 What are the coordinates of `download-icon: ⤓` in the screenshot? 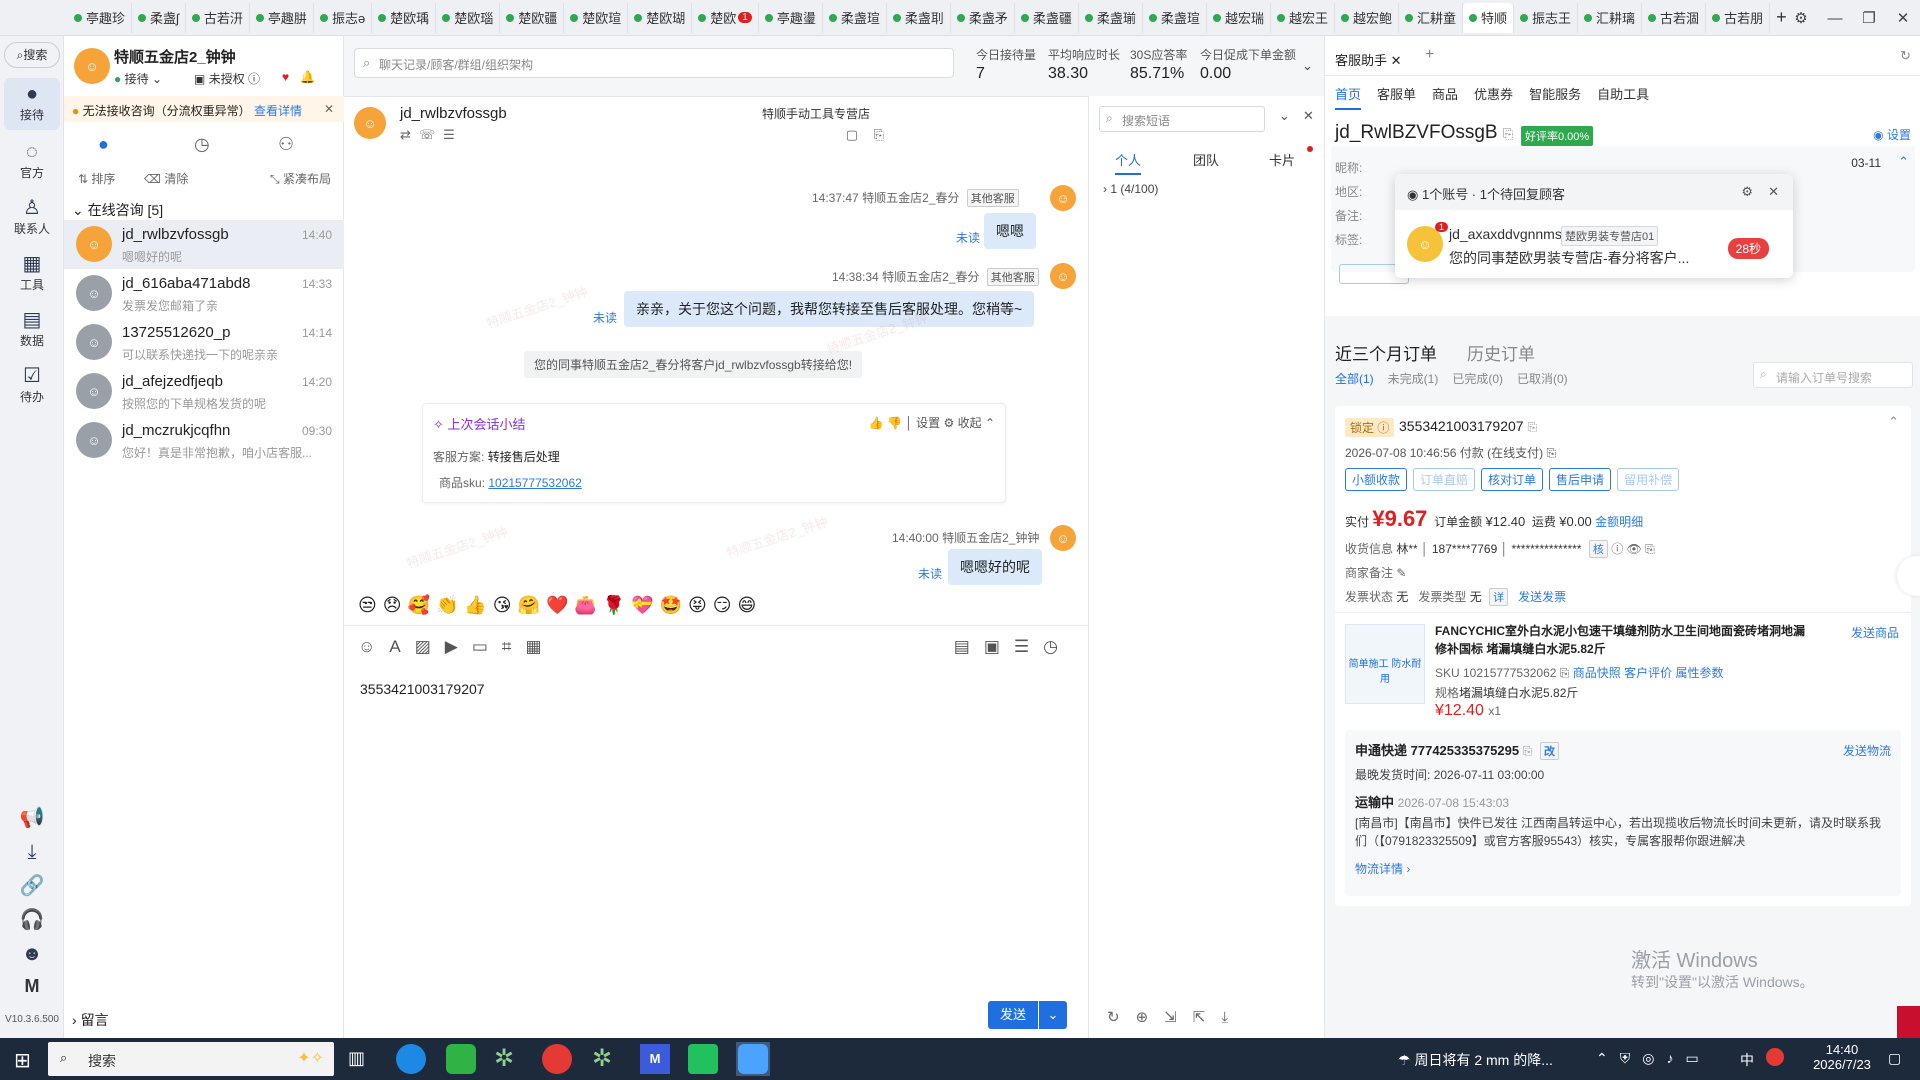 It's located at (32, 852).